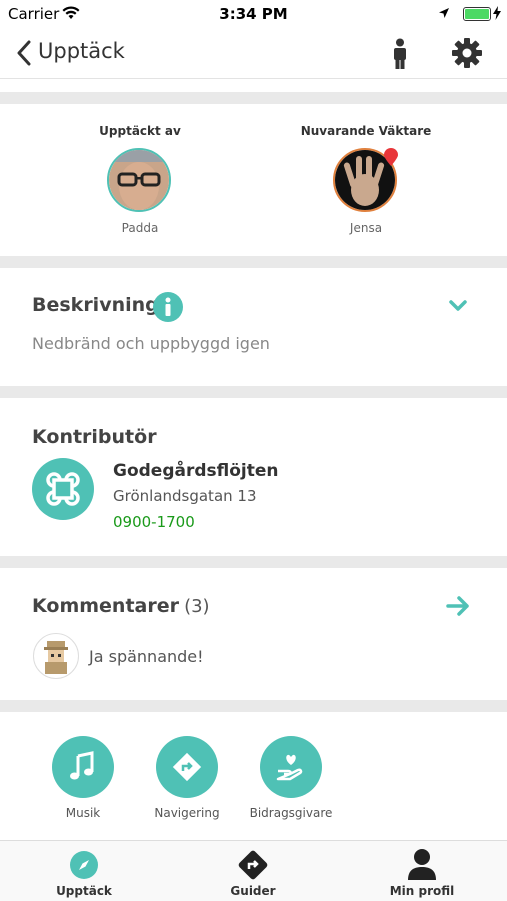  I want to click on music-note-icon, so click(82, 765).